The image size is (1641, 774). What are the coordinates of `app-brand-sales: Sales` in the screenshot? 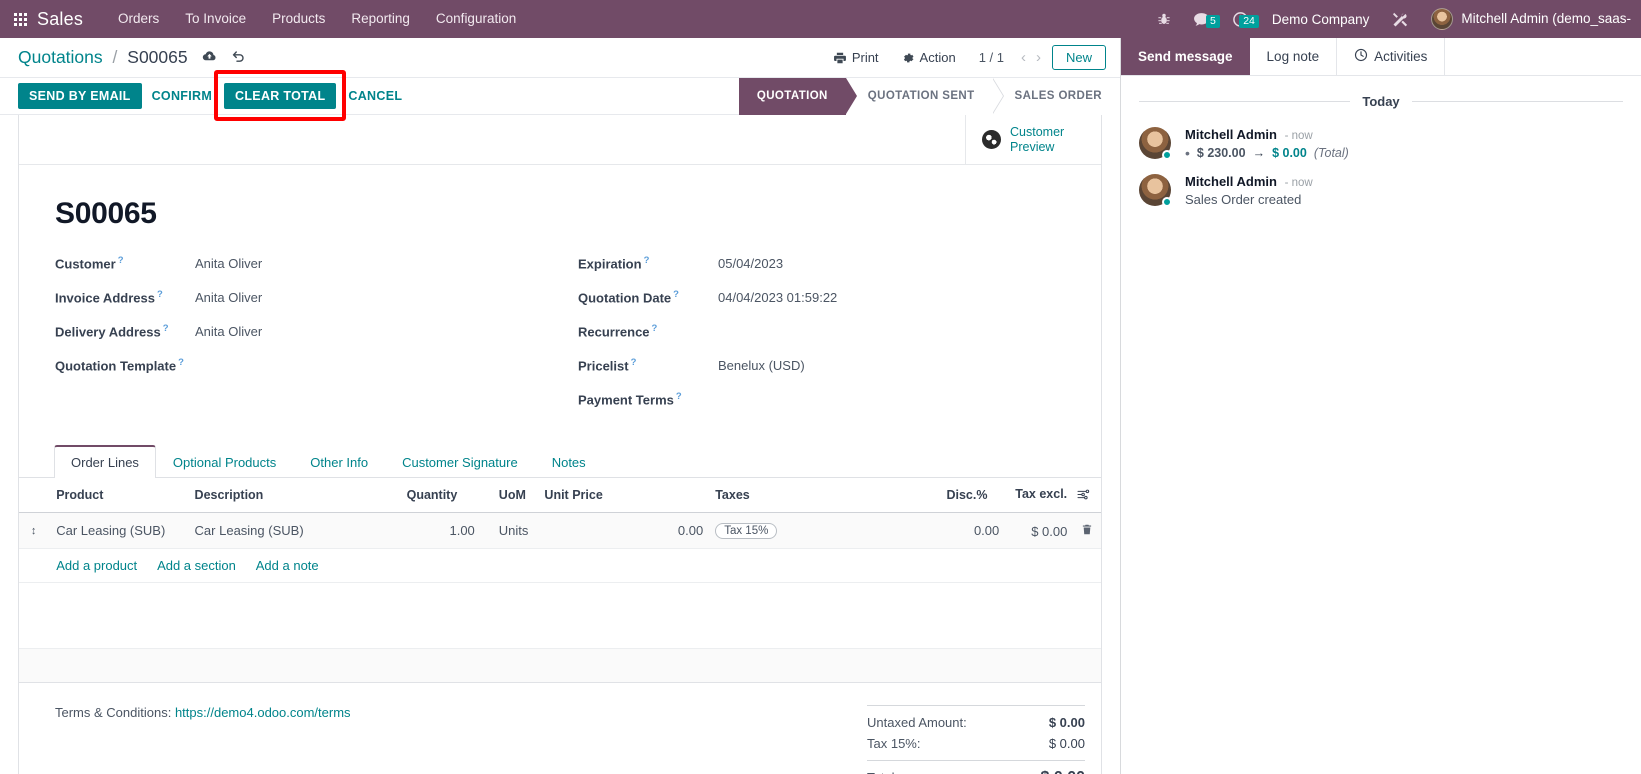 It's located at (60, 19).